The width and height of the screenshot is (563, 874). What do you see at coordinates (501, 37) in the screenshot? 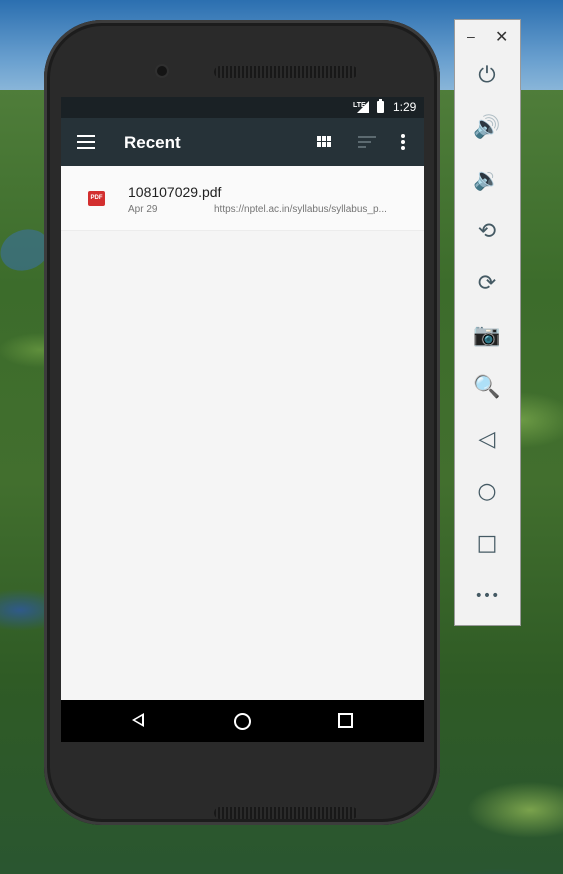
I see `close-button: ✕` at bounding box center [501, 37].